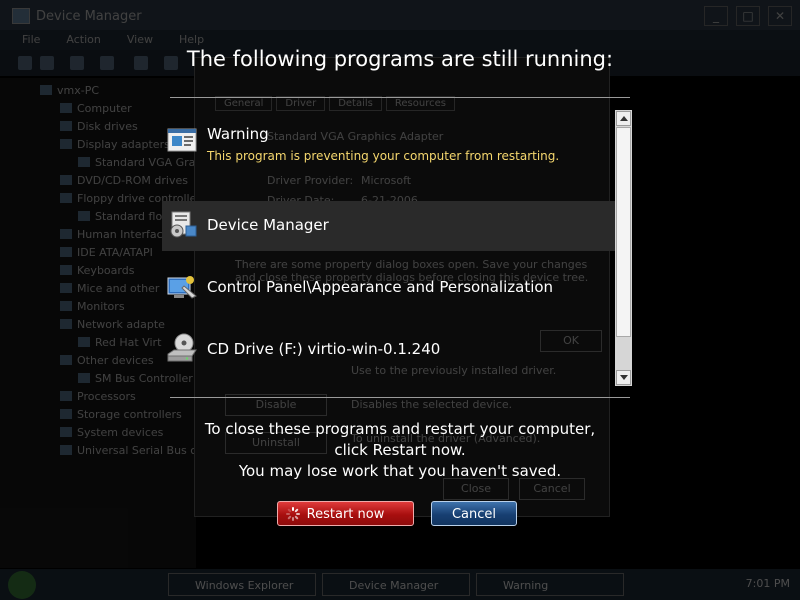 The width and height of the screenshot is (800, 600). I want to click on top-divider, so click(400, 97).